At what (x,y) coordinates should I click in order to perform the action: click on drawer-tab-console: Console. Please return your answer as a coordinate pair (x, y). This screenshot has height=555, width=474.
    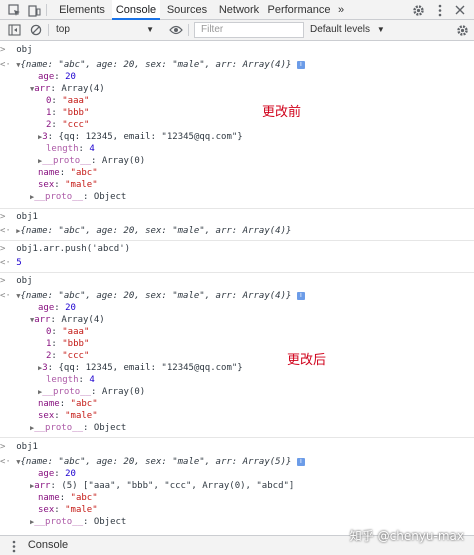
    Looking at the image, I should click on (48, 545).